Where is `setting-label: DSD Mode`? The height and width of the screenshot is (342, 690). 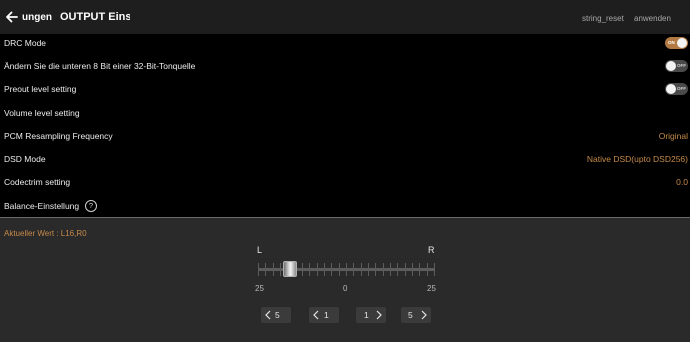 setting-label: DSD Mode is located at coordinates (25, 159).